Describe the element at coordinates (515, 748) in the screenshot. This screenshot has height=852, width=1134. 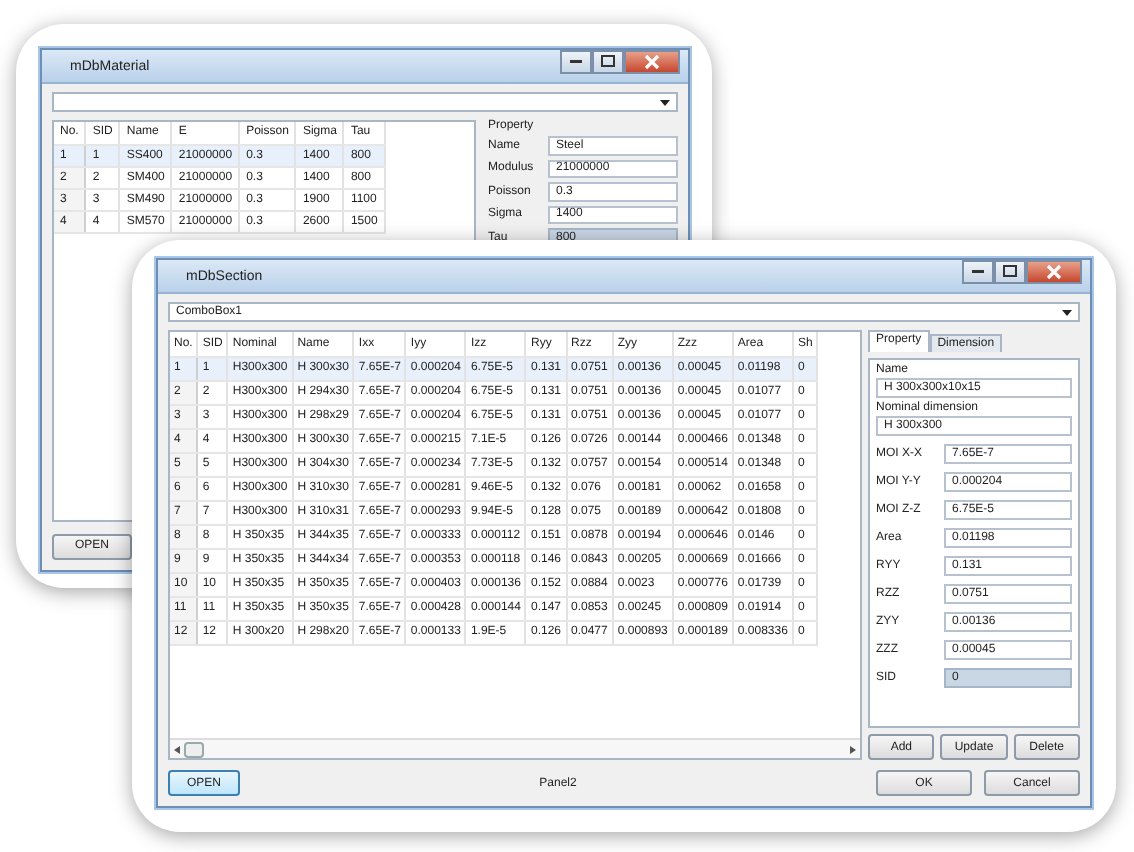
I see `horizontal-scrollbar` at that location.